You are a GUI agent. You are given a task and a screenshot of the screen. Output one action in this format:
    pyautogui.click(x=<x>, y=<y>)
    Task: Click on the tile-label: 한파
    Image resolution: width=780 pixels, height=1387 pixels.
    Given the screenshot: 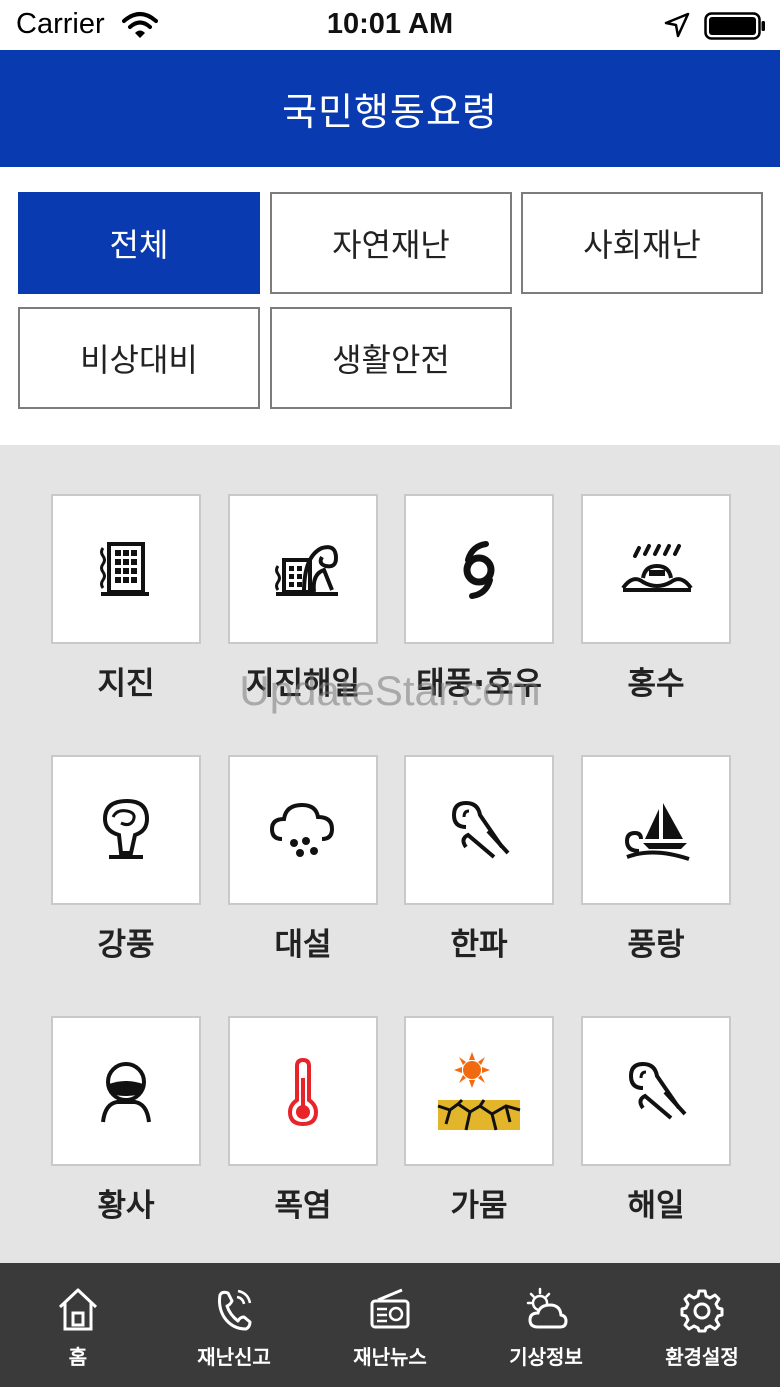 What is the action you would take?
    pyautogui.click(x=479, y=945)
    